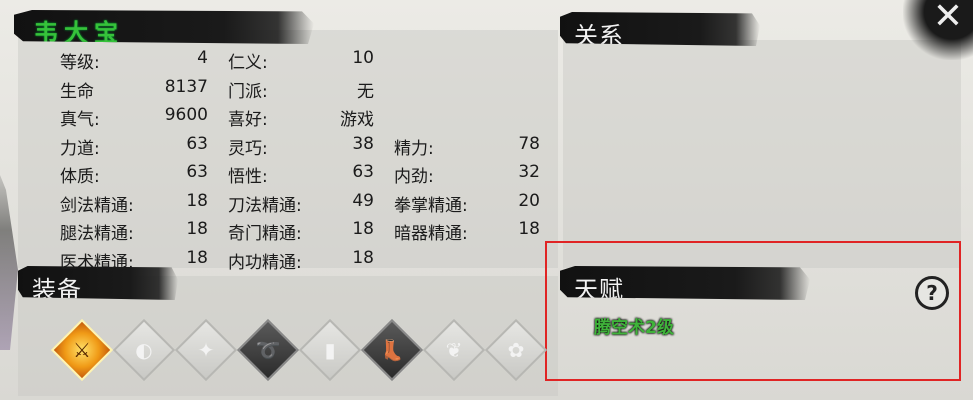  Describe the element at coordinates (363, 200) in the screenshot. I see `stat-value: 49` at that location.